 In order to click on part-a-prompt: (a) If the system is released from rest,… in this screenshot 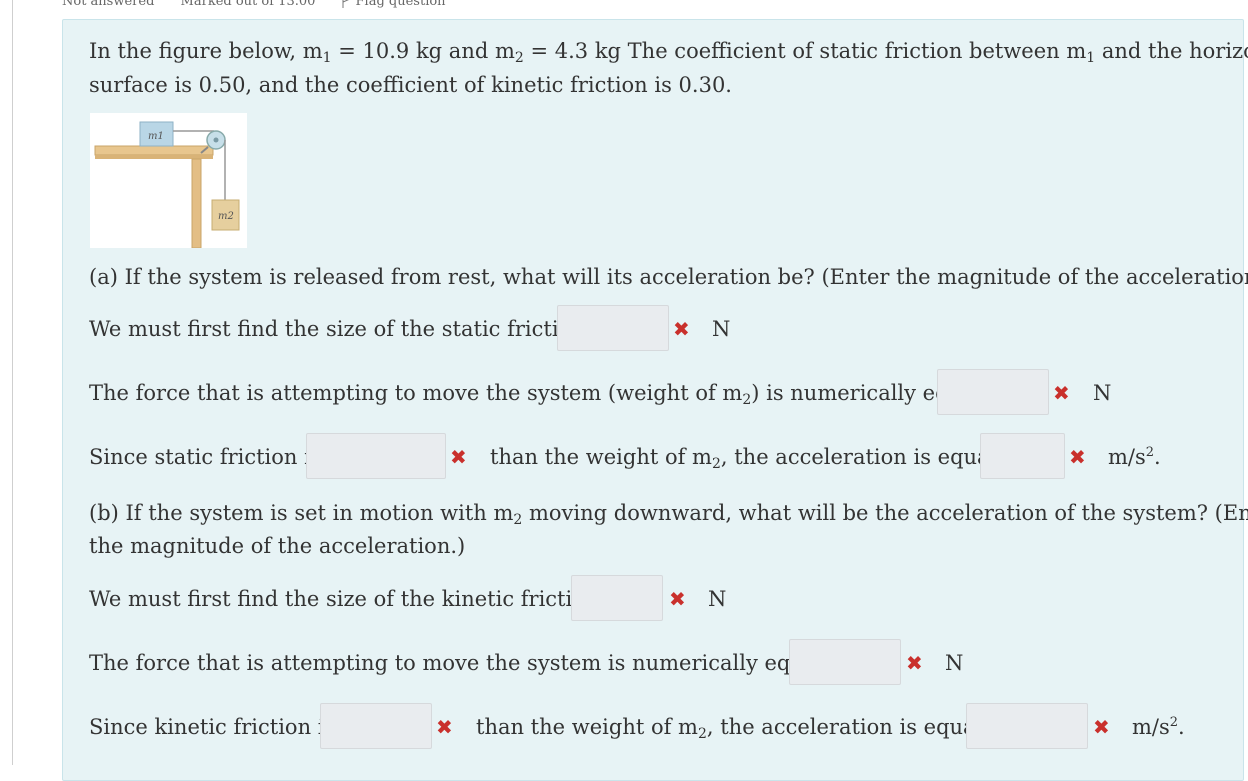, I will do `click(668, 277)`.